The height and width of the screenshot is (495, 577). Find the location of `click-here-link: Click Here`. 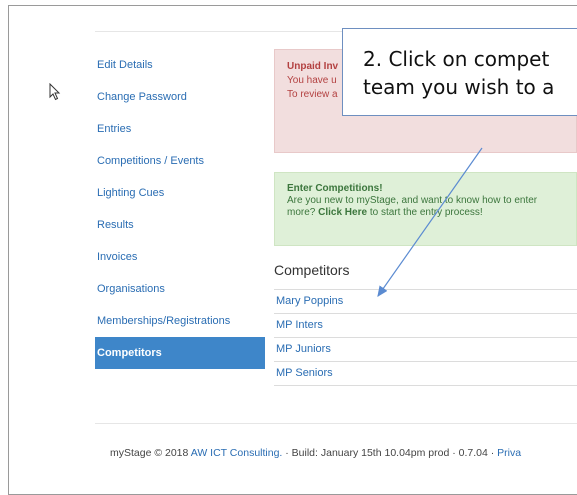

click-here-link: Click Here is located at coordinates (342, 212).